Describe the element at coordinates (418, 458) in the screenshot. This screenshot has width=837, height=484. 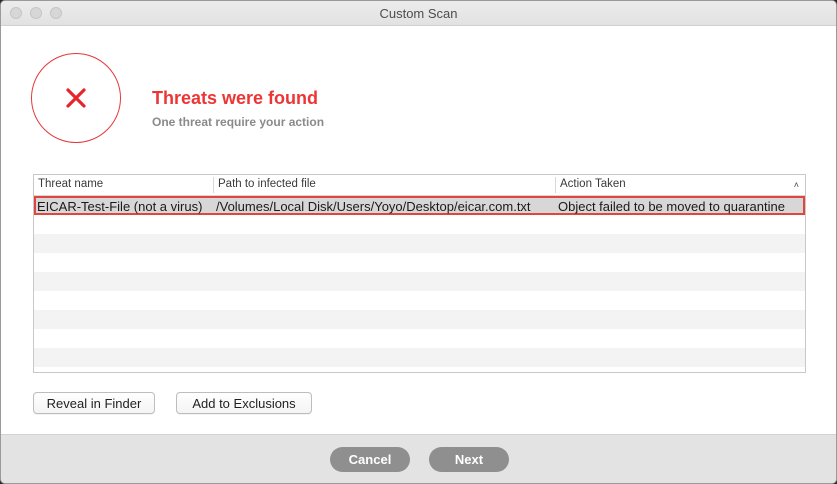
I see `footer-bar: Cancel Next` at that location.